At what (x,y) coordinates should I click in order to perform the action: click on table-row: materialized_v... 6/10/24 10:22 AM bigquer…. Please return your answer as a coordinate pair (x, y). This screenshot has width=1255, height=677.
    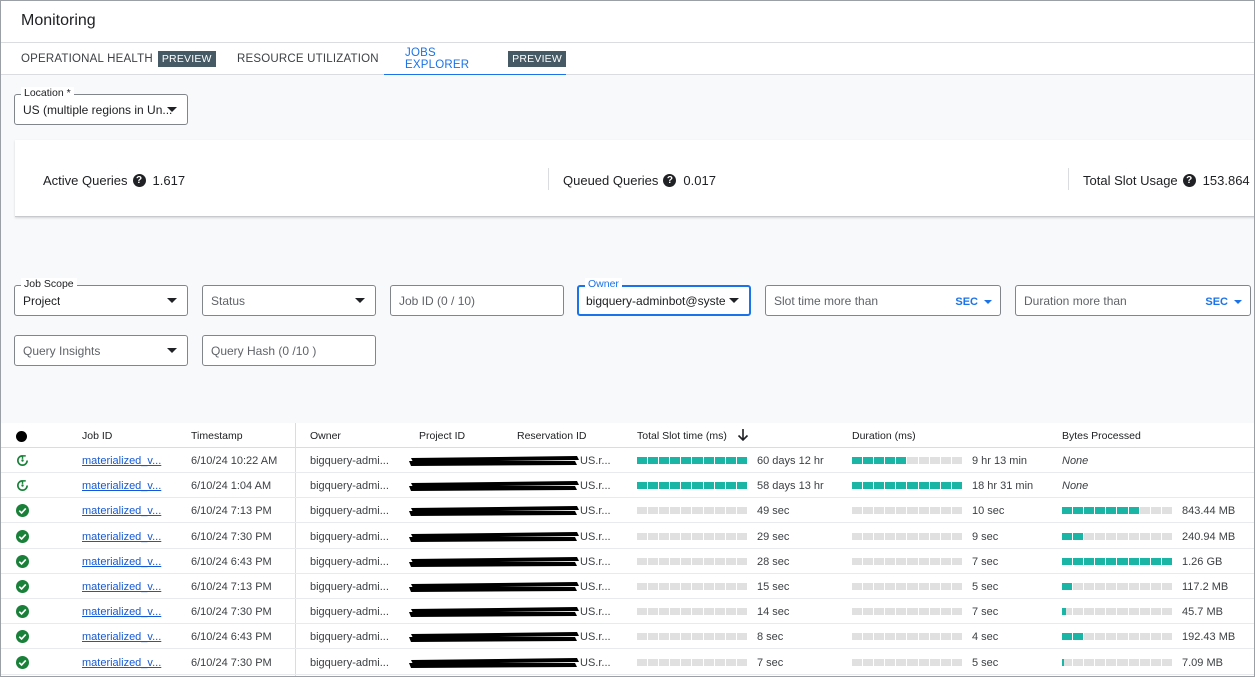
    Looking at the image, I should click on (627, 460).